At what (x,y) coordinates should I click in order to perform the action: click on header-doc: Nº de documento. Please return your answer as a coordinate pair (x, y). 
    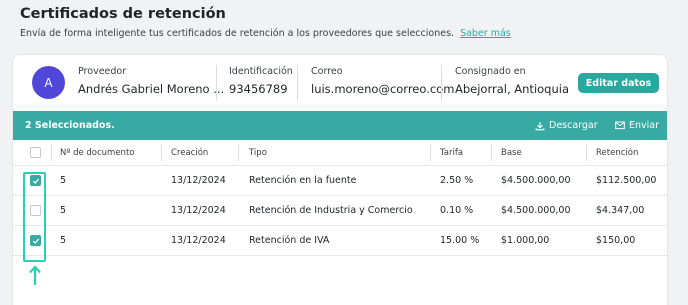
    Looking at the image, I should click on (97, 152).